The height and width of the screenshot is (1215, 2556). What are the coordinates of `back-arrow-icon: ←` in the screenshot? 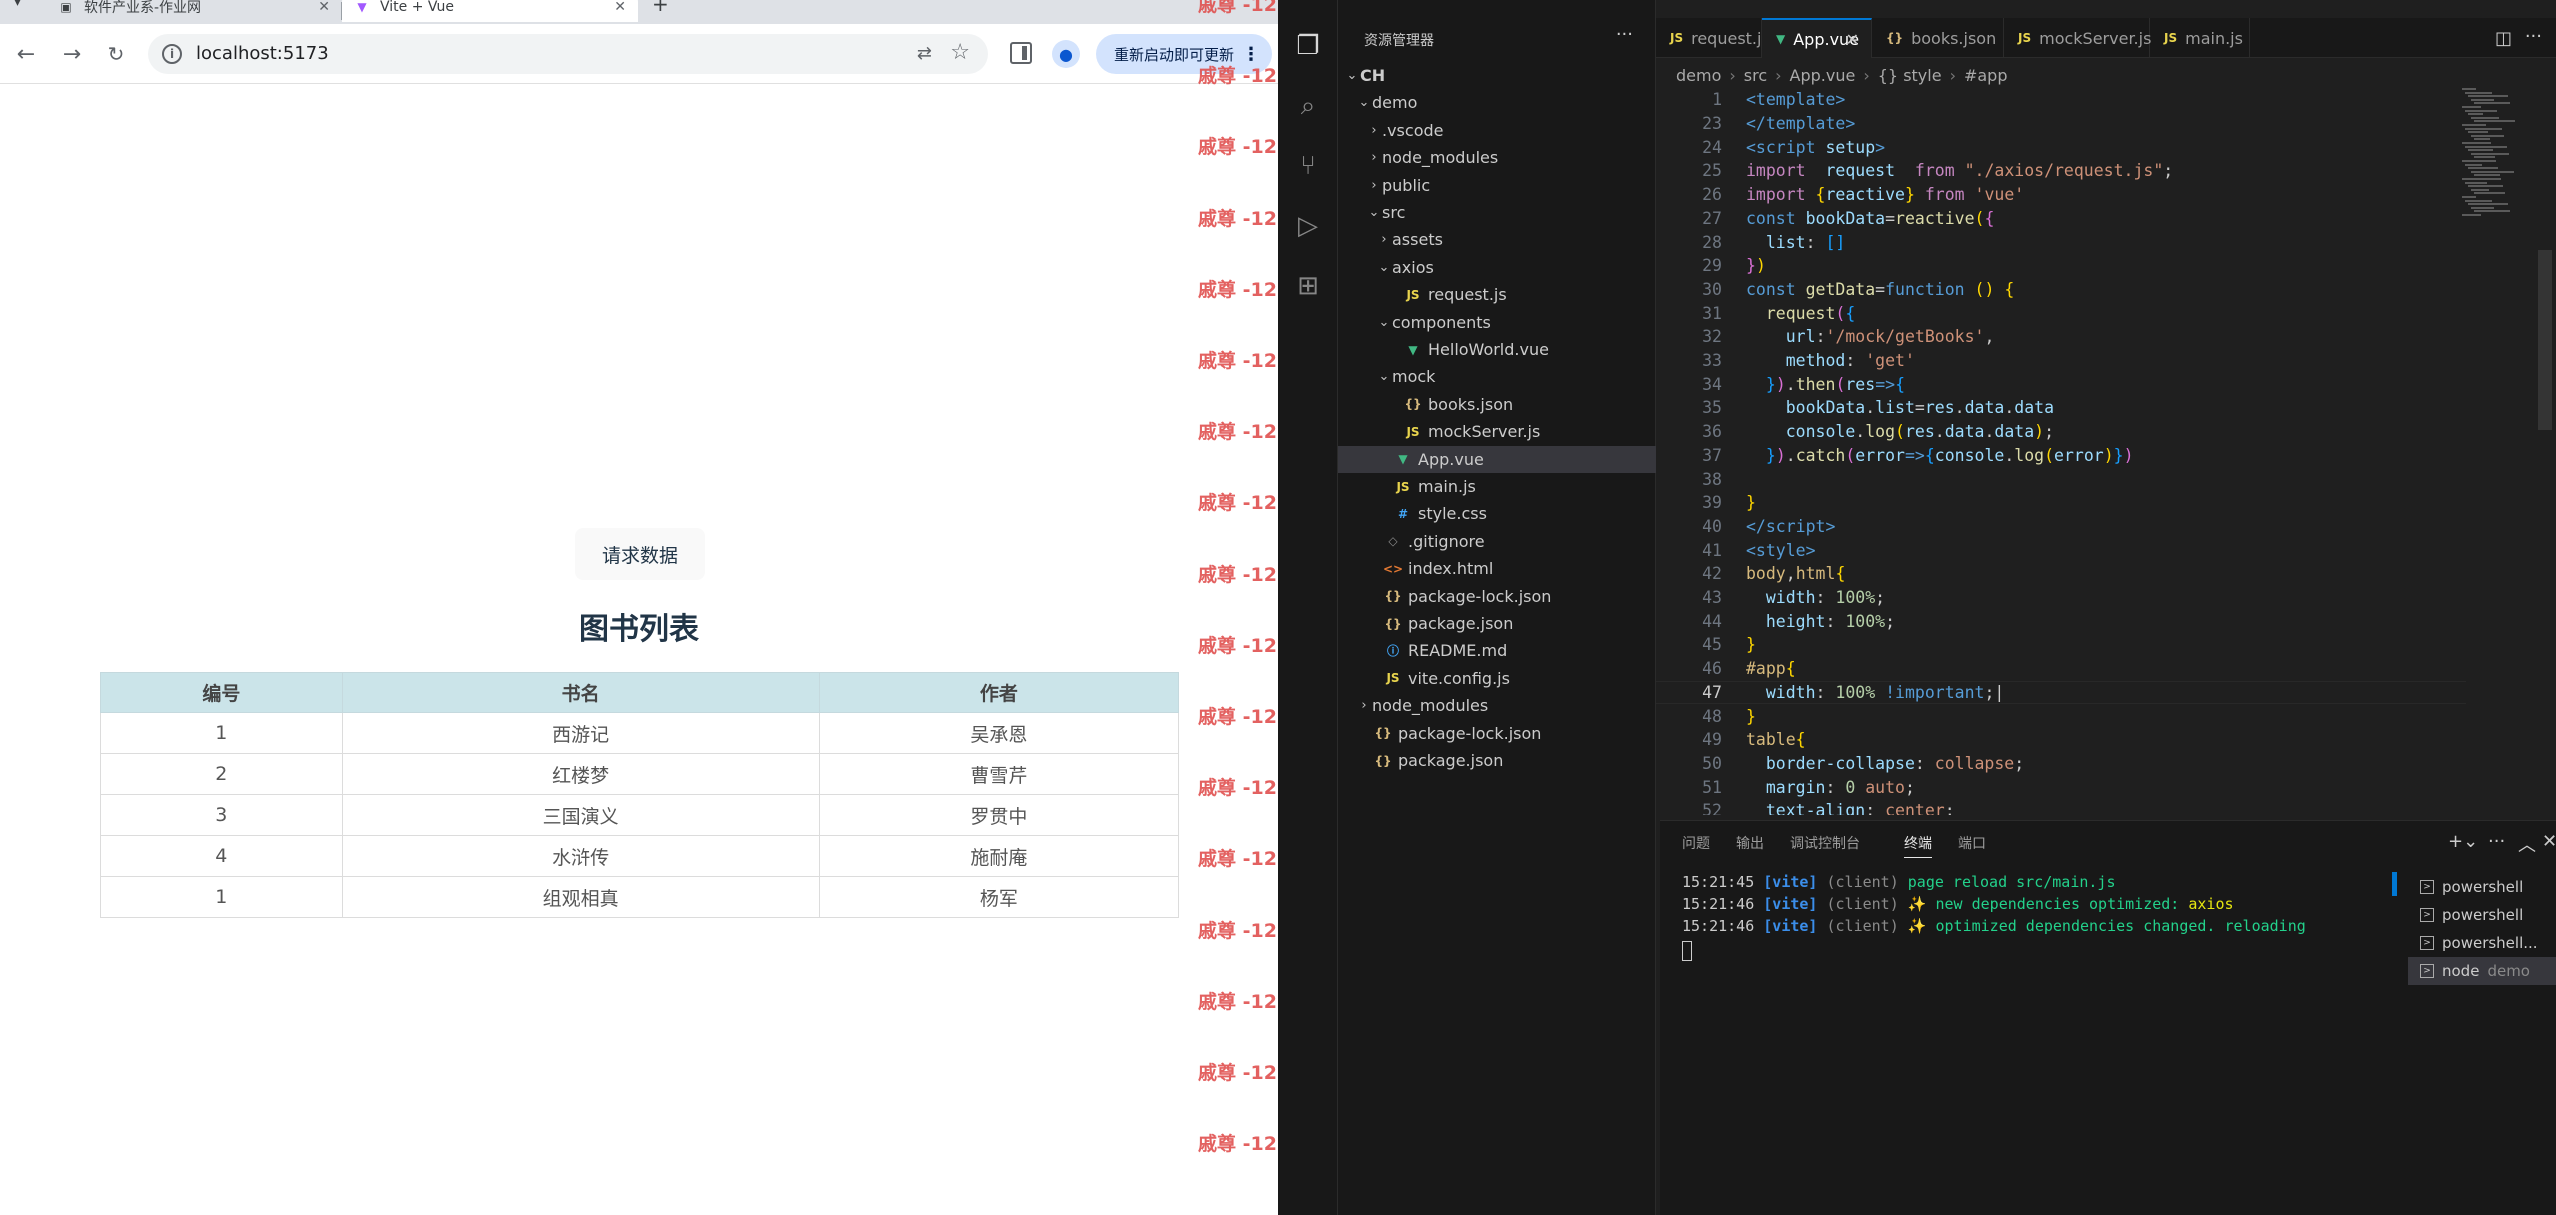 It's located at (26, 54).